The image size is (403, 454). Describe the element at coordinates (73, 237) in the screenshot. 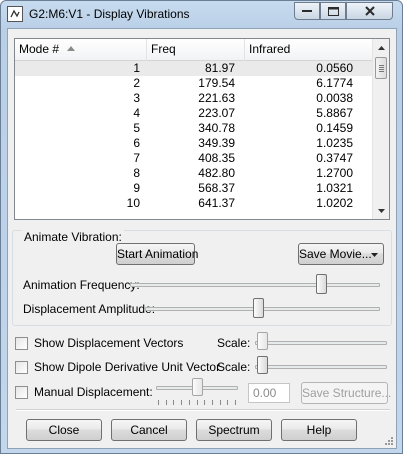

I see `animate-vibration-group-label: Animate Vibration:` at that location.